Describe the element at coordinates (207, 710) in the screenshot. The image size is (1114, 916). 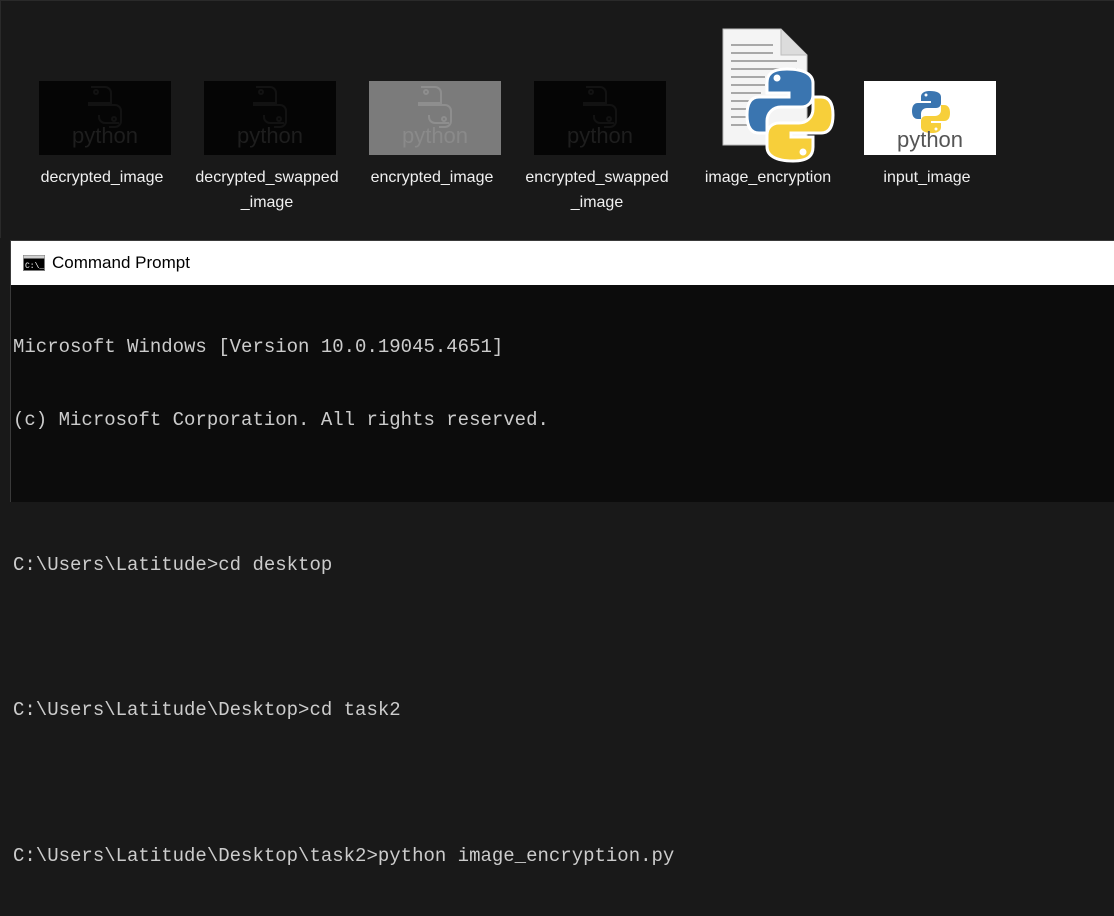
I see `console-line: C:\Users\Latitude\Desktop>cd task2` at that location.